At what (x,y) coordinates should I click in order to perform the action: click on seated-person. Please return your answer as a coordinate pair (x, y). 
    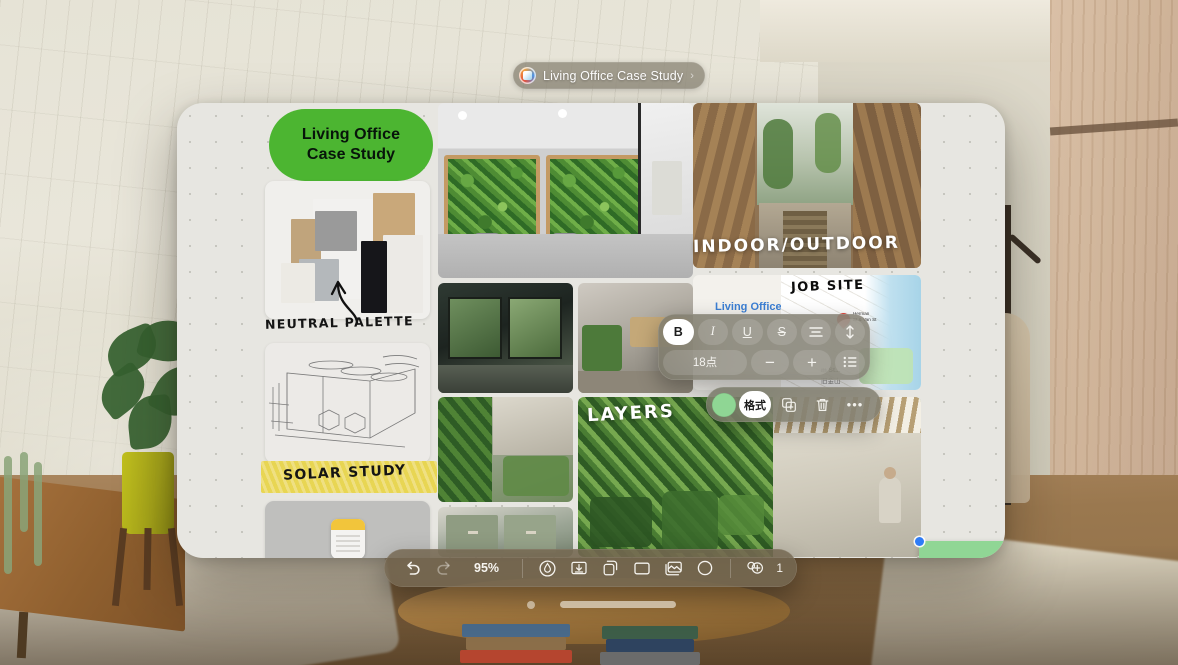
    Looking at the image, I should click on (890, 495).